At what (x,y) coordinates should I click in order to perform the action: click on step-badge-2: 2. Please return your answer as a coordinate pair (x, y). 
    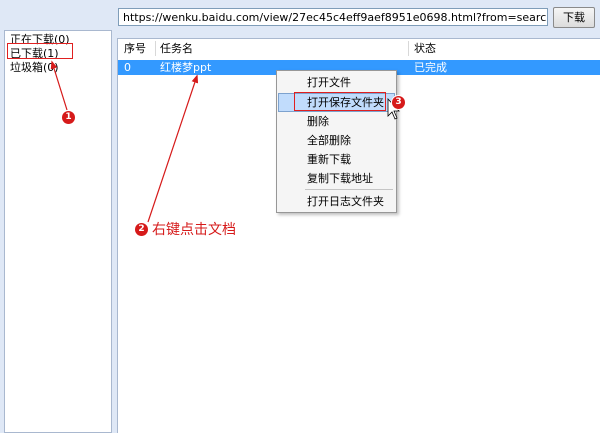
    Looking at the image, I should click on (141, 229).